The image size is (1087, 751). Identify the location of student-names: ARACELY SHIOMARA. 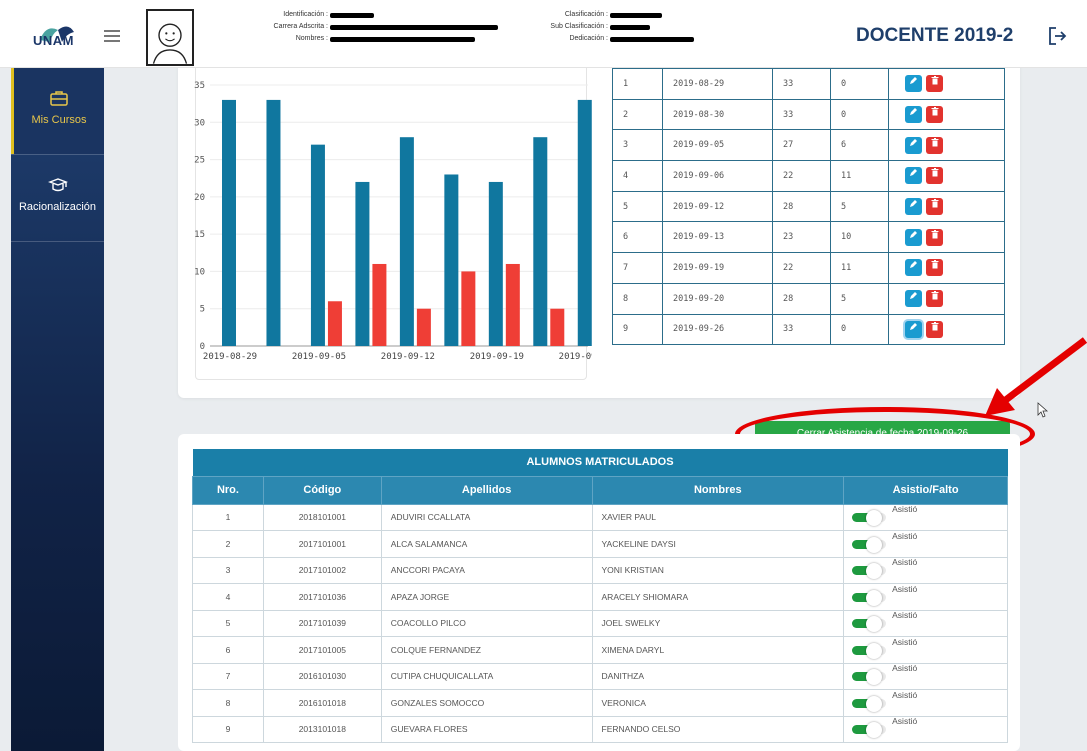
(718, 597).